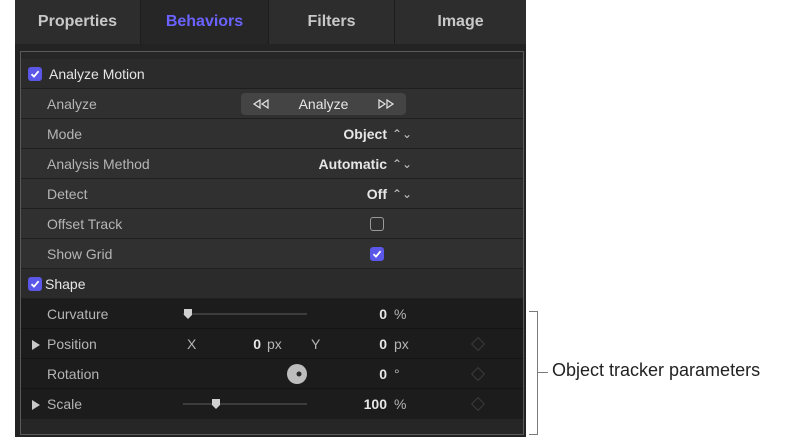 This screenshot has width=786, height=437. I want to click on tab-filters: Filters, so click(332, 22).